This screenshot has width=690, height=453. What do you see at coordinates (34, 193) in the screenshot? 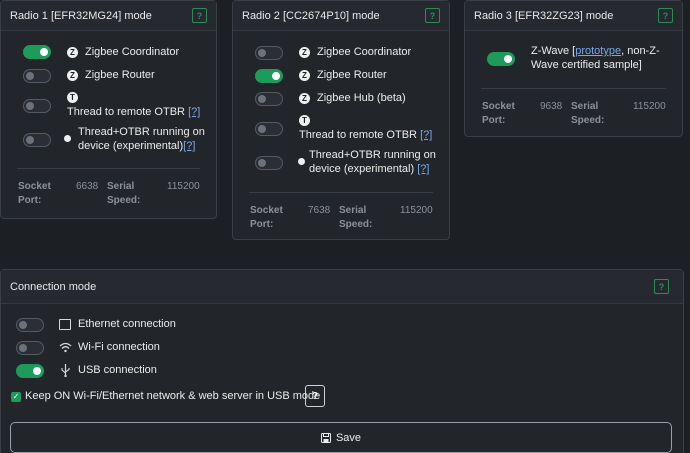
I see `radio1-socket-port-label: Socket Port:` at bounding box center [34, 193].